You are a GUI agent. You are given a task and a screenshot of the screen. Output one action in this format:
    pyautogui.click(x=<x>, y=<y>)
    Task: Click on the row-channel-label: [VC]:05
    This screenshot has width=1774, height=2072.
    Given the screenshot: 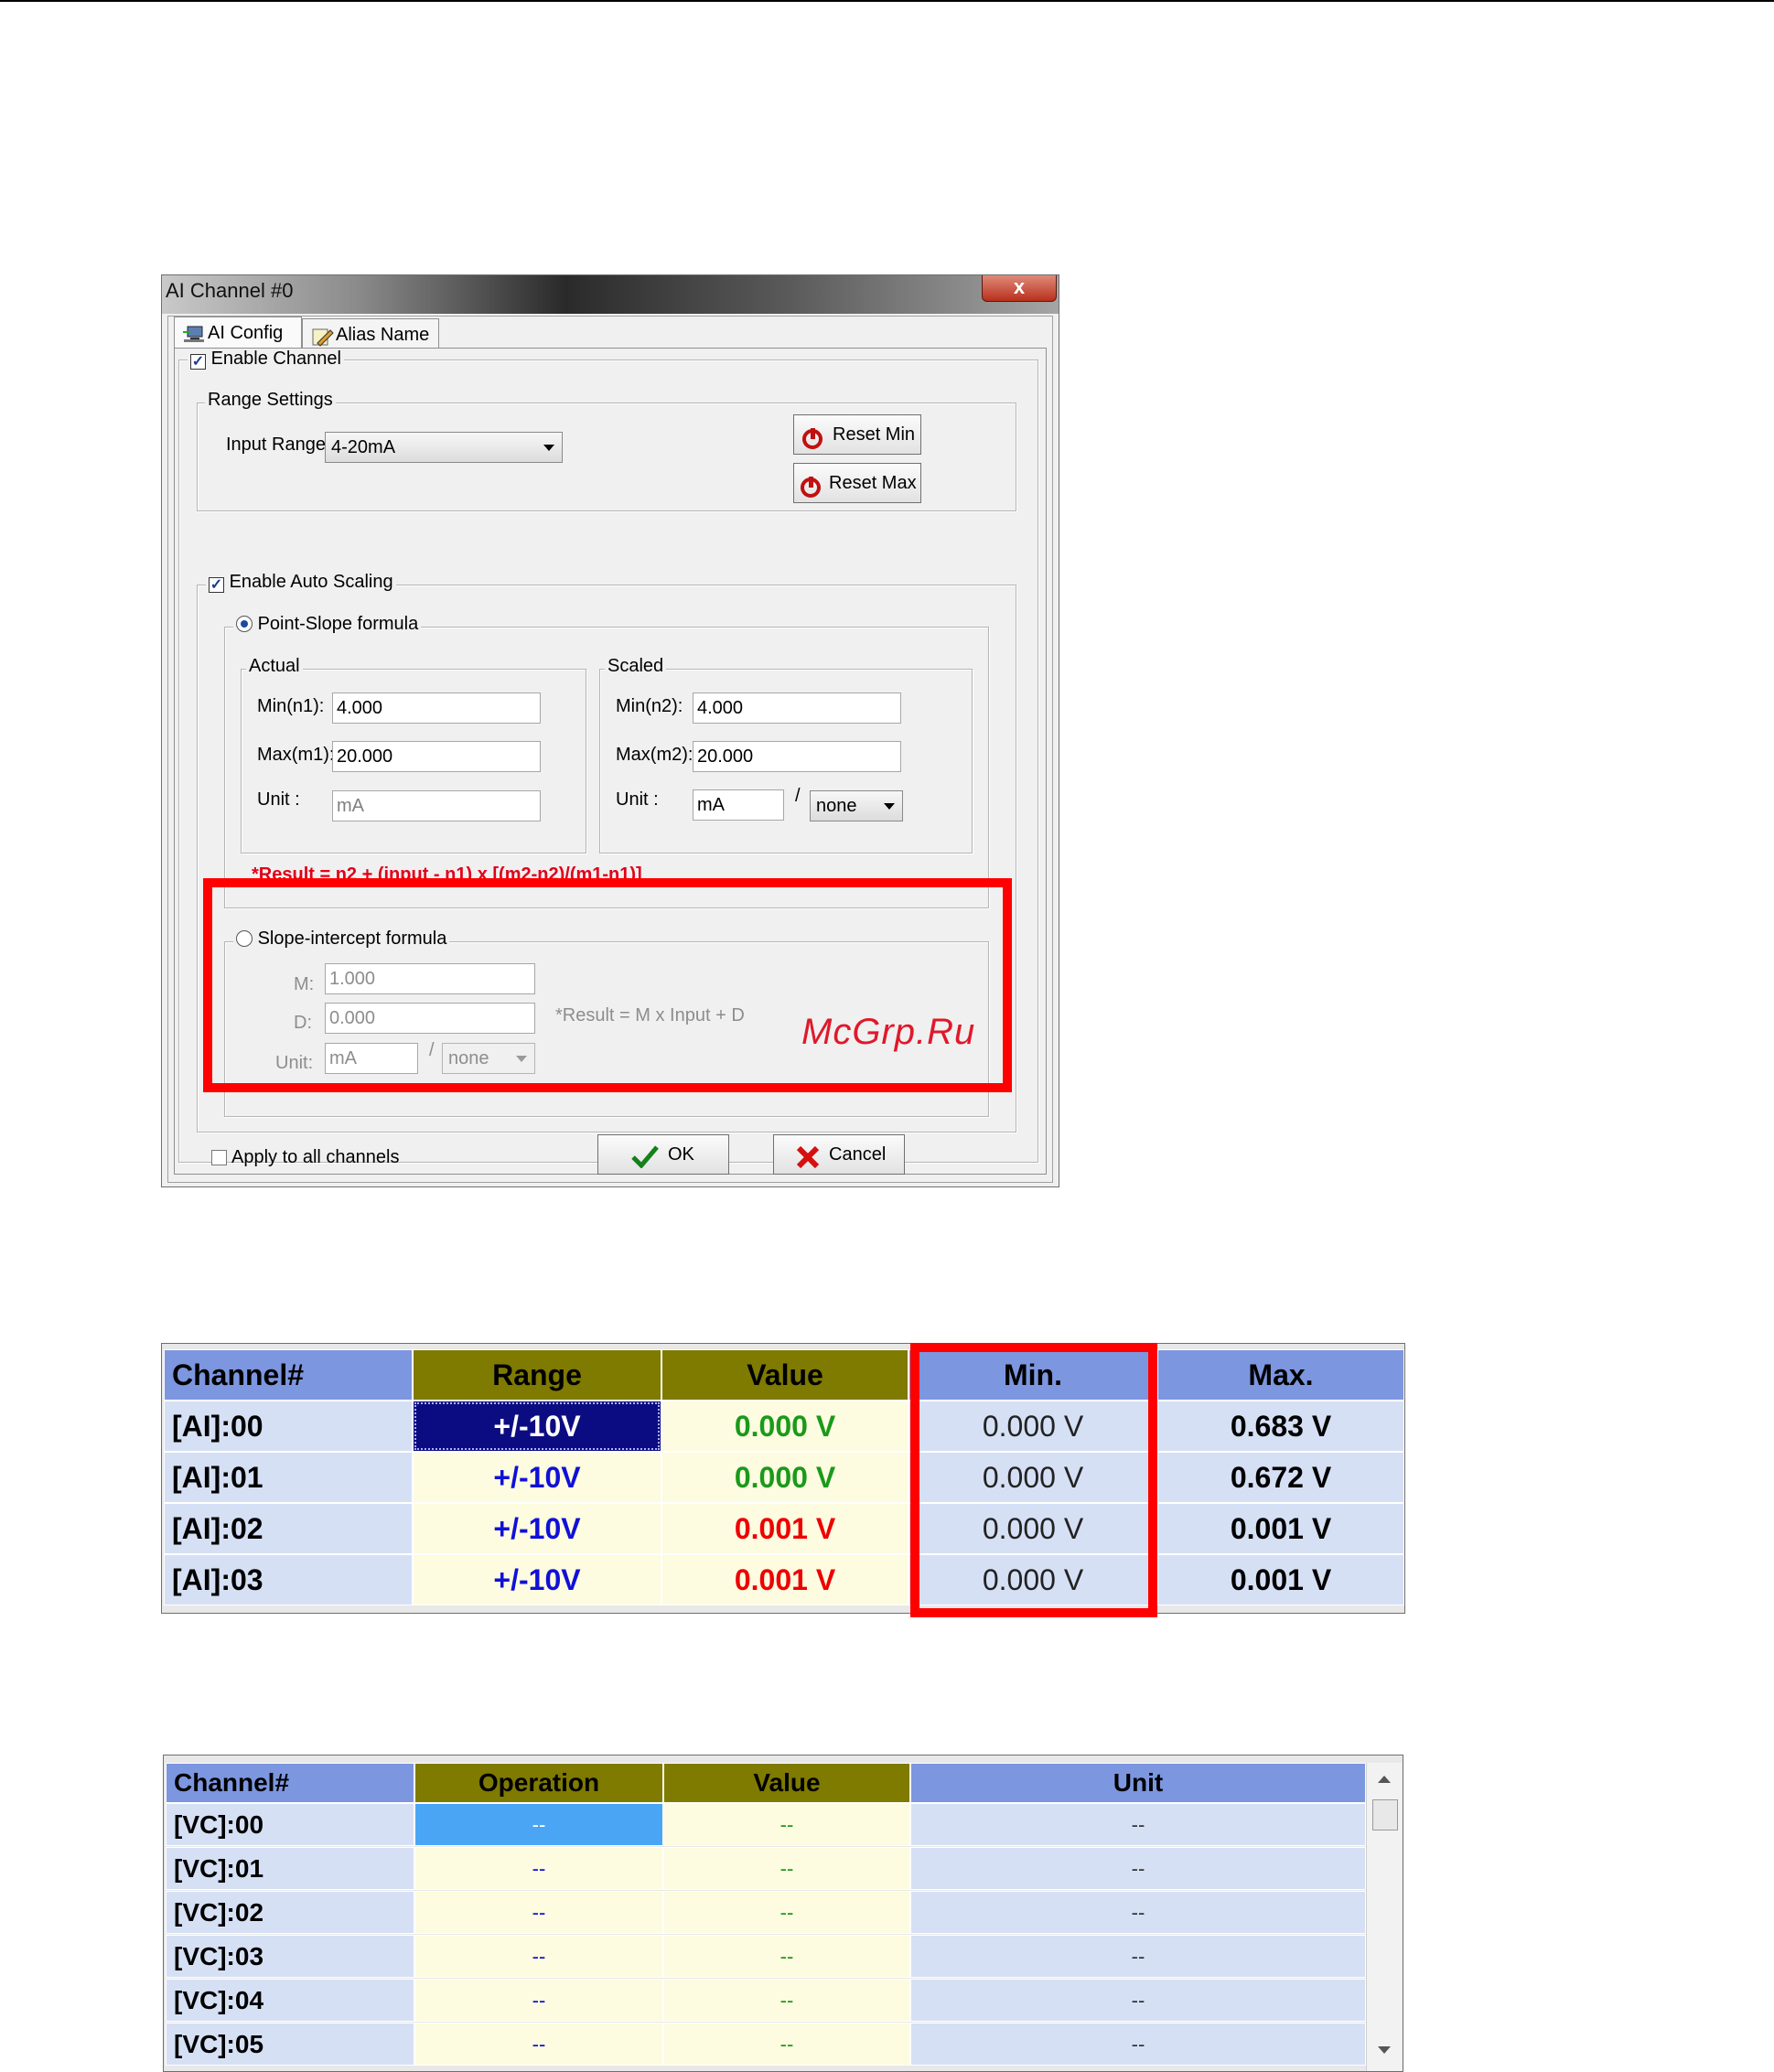 What is the action you would take?
    pyautogui.click(x=290, y=2044)
    